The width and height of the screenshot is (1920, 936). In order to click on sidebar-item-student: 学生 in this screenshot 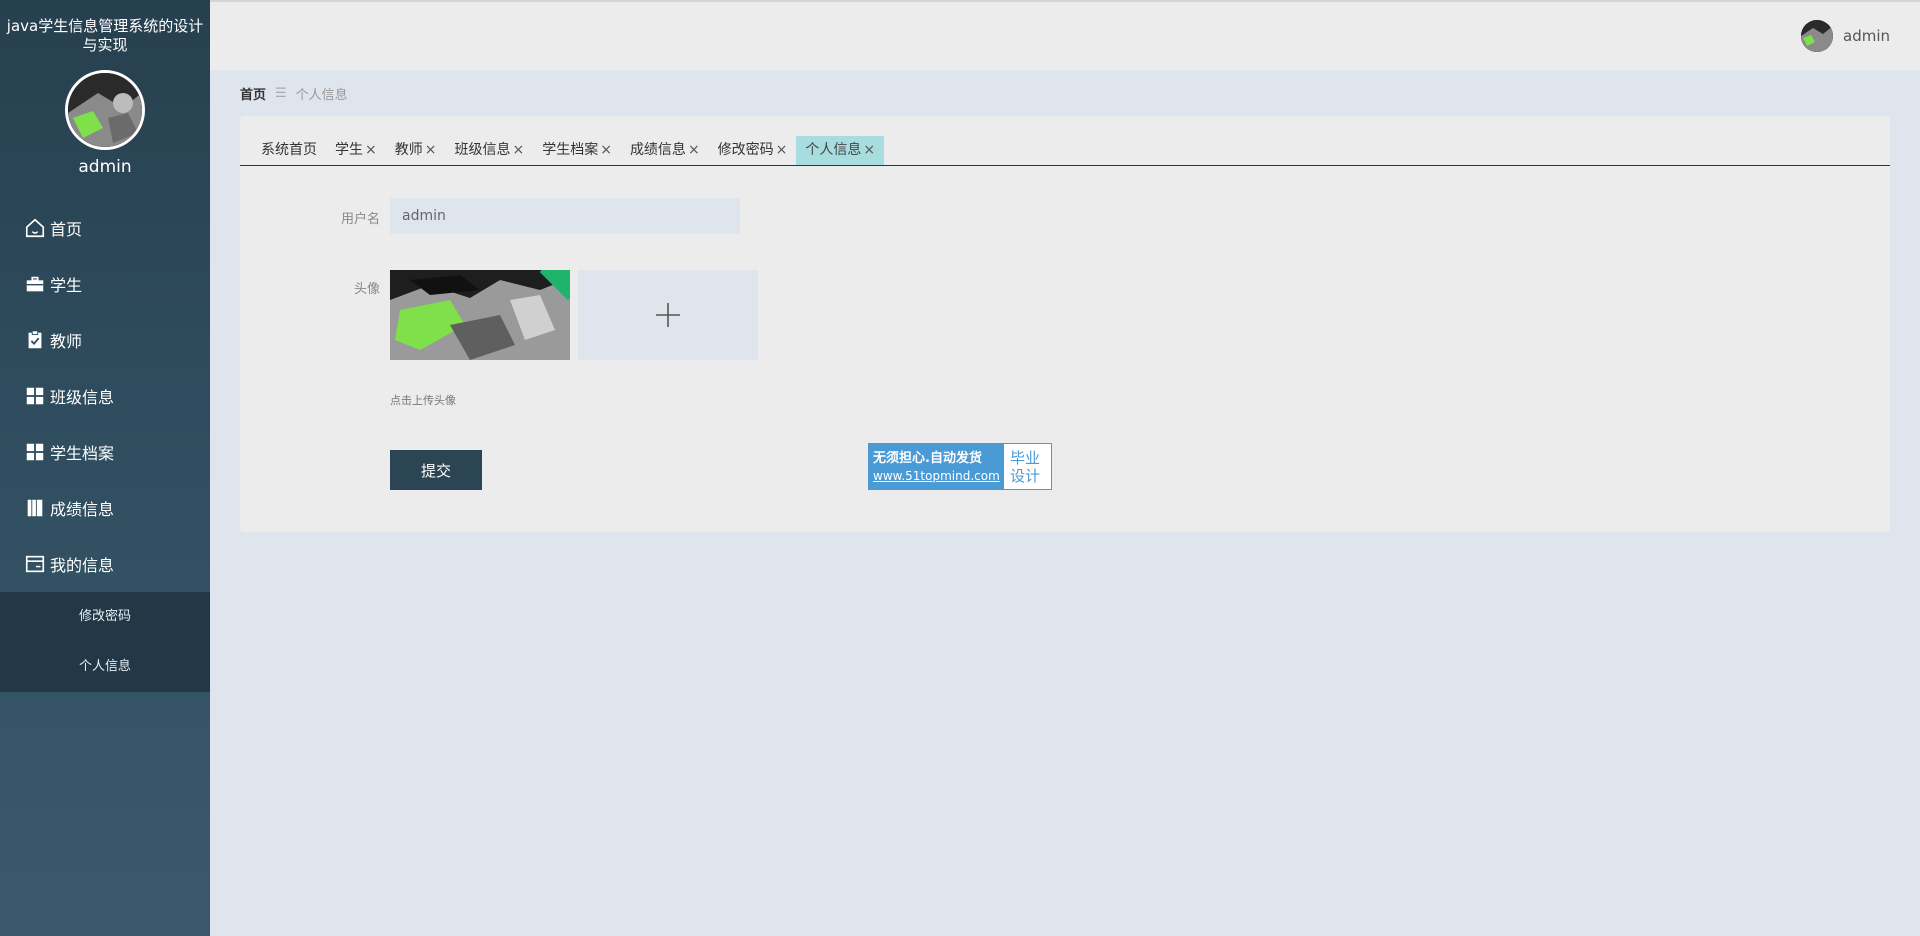, I will do `click(105, 284)`.